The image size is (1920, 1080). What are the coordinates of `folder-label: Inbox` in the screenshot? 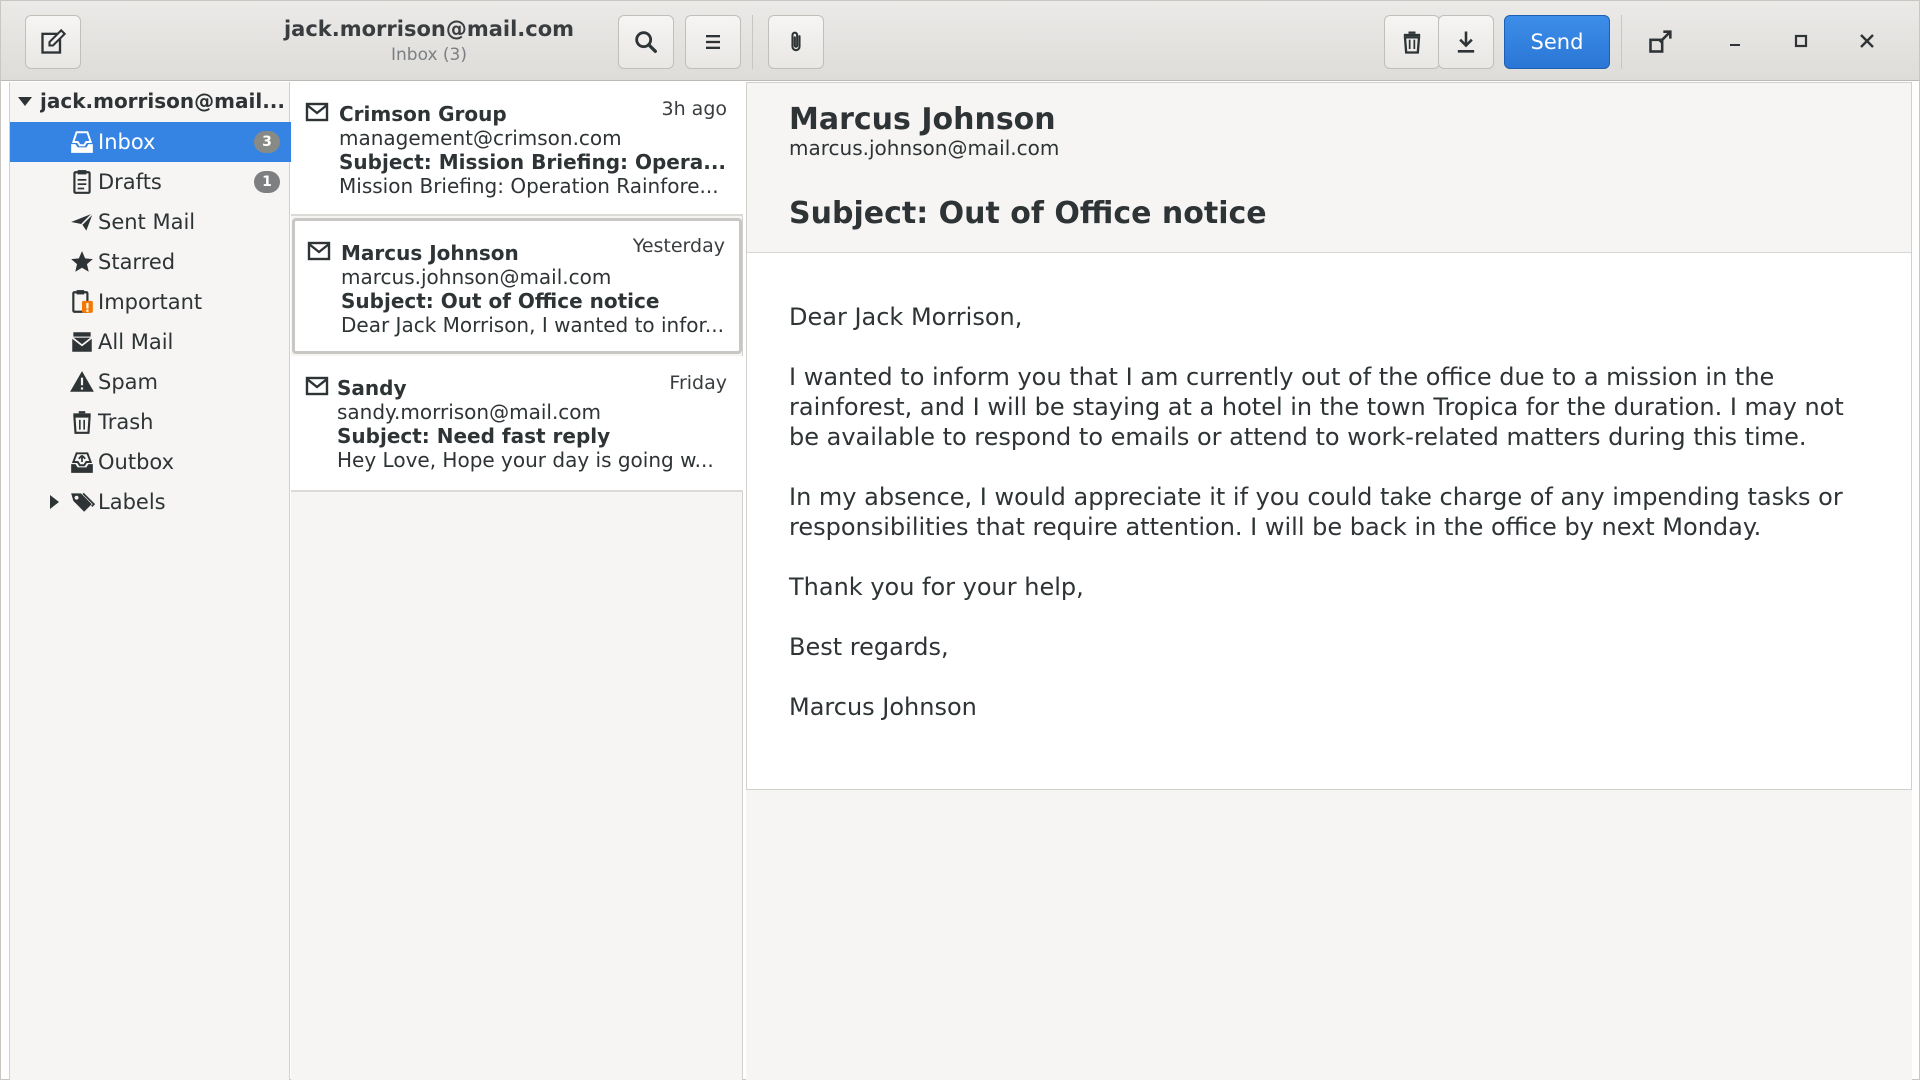 It's located at (127, 142).